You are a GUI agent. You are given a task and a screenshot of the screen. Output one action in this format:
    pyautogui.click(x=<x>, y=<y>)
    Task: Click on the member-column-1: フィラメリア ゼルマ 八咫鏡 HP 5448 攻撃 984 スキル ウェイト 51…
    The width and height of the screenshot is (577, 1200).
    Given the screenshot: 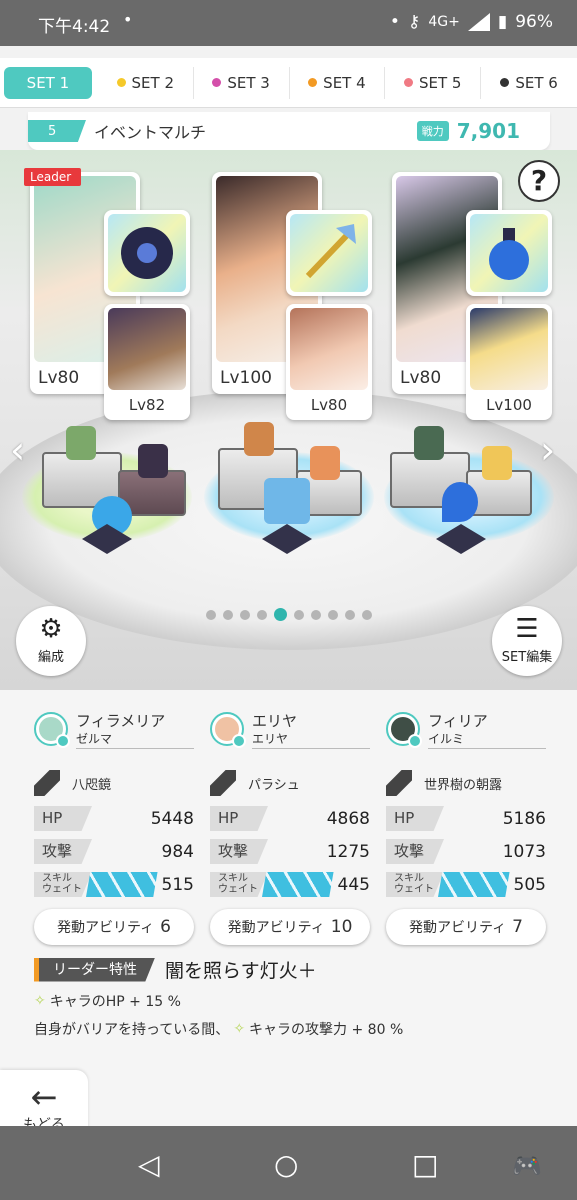 What is the action you would take?
    pyautogui.click(x=114, y=828)
    